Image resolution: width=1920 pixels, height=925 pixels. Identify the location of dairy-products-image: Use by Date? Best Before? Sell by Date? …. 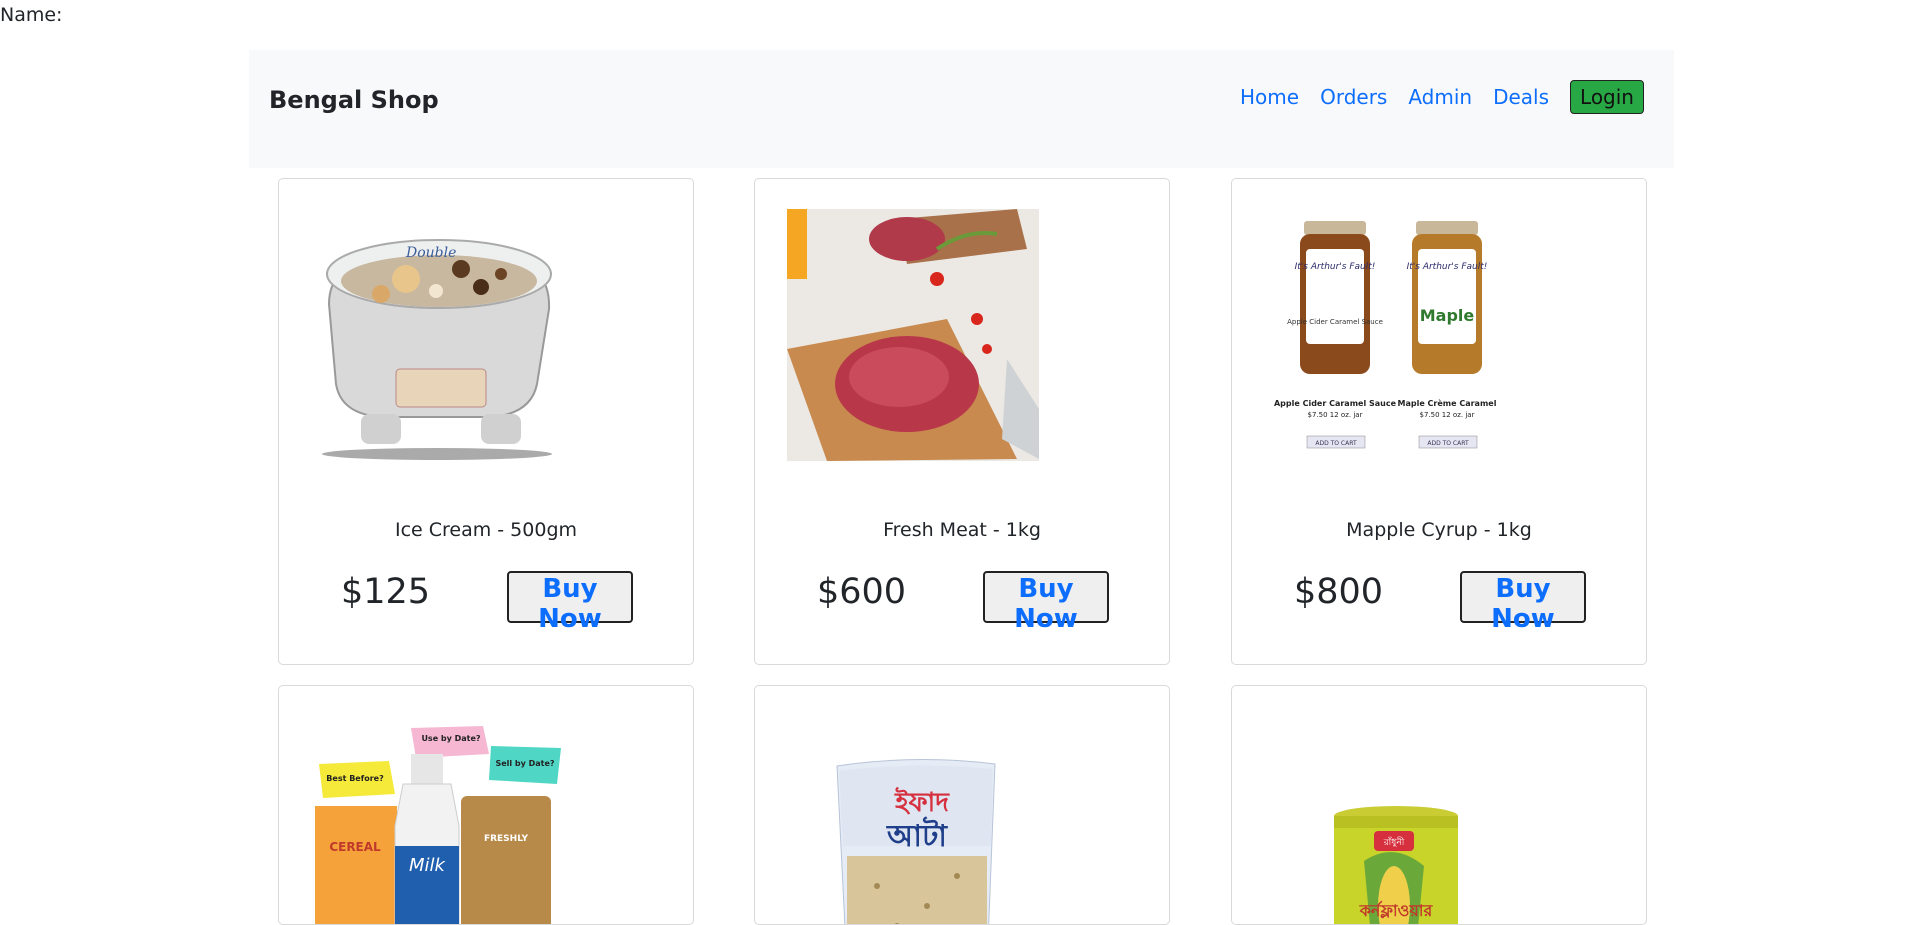
(438, 825).